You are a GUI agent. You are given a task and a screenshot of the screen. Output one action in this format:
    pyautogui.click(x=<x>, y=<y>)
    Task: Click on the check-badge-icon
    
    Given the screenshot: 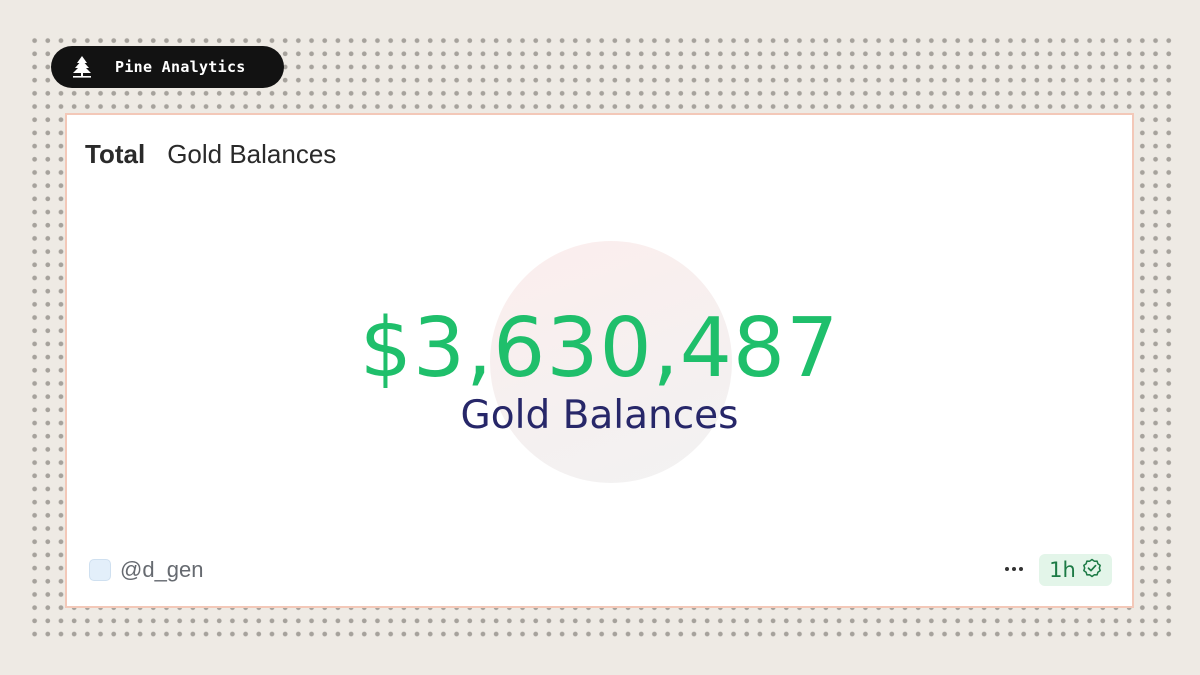 What is the action you would take?
    pyautogui.click(x=1092, y=570)
    